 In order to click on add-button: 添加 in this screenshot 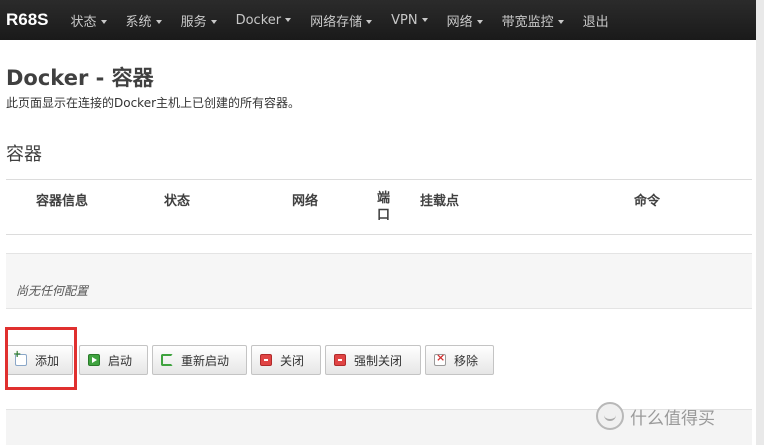, I will do `click(39, 360)`.